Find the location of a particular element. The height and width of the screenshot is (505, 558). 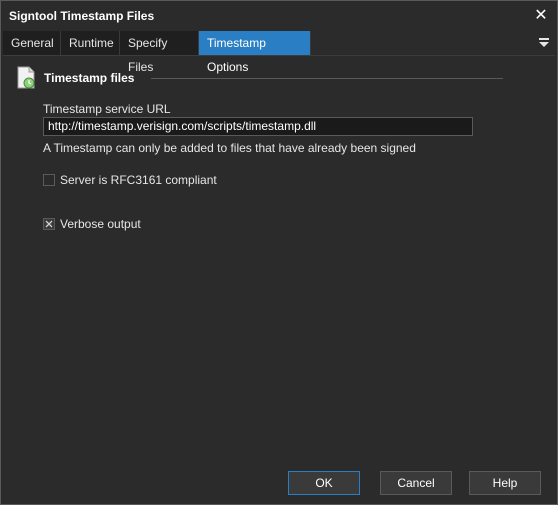

tab-label: Runtime is located at coordinates (91, 43).